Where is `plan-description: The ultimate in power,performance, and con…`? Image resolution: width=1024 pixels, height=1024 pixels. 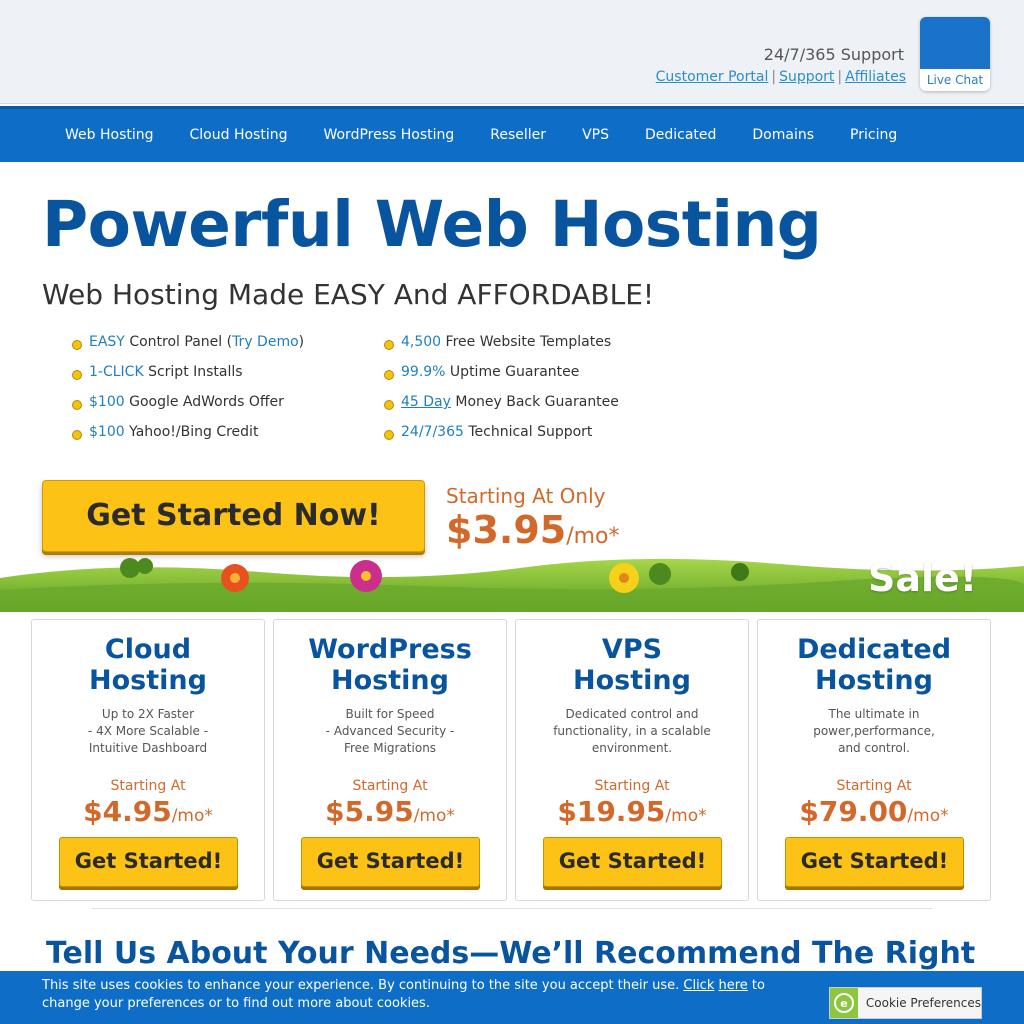
plan-description: The ultimate in power,performance, and con… is located at coordinates (874, 731).